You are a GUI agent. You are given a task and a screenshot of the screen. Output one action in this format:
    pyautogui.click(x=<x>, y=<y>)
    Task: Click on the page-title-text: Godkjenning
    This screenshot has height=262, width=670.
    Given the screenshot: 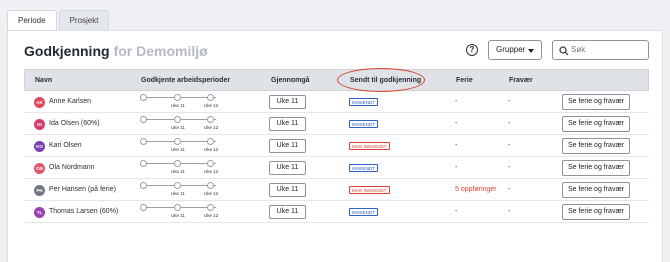 What is the action you would take?
    pyautogui.click(x=67, y=51)
    